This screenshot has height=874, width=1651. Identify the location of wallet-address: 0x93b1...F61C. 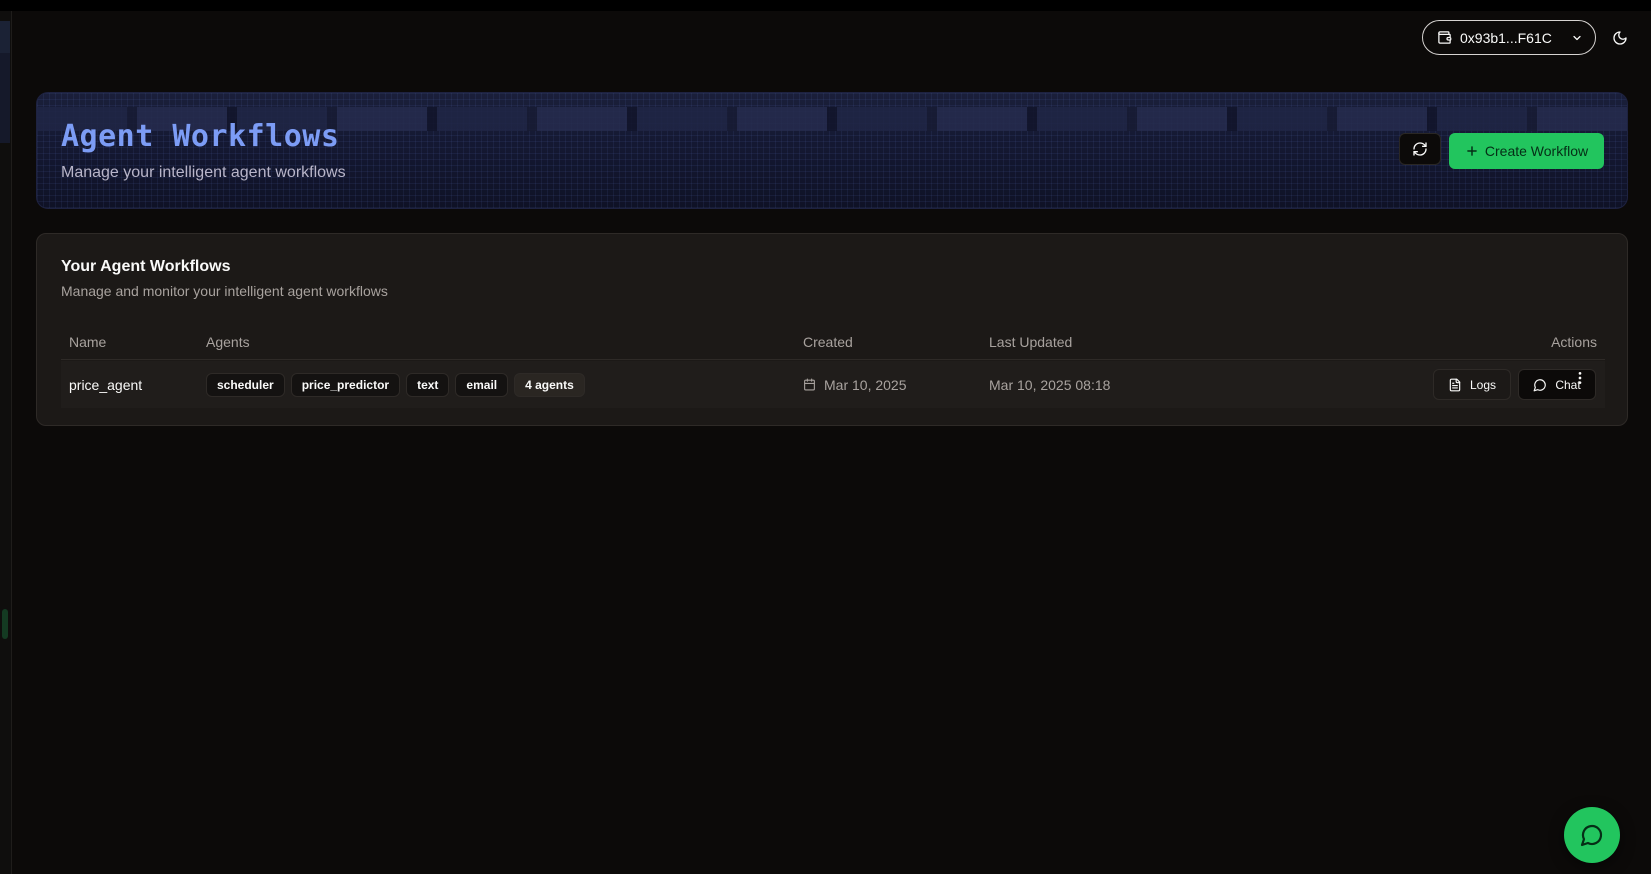
(1506, 37).